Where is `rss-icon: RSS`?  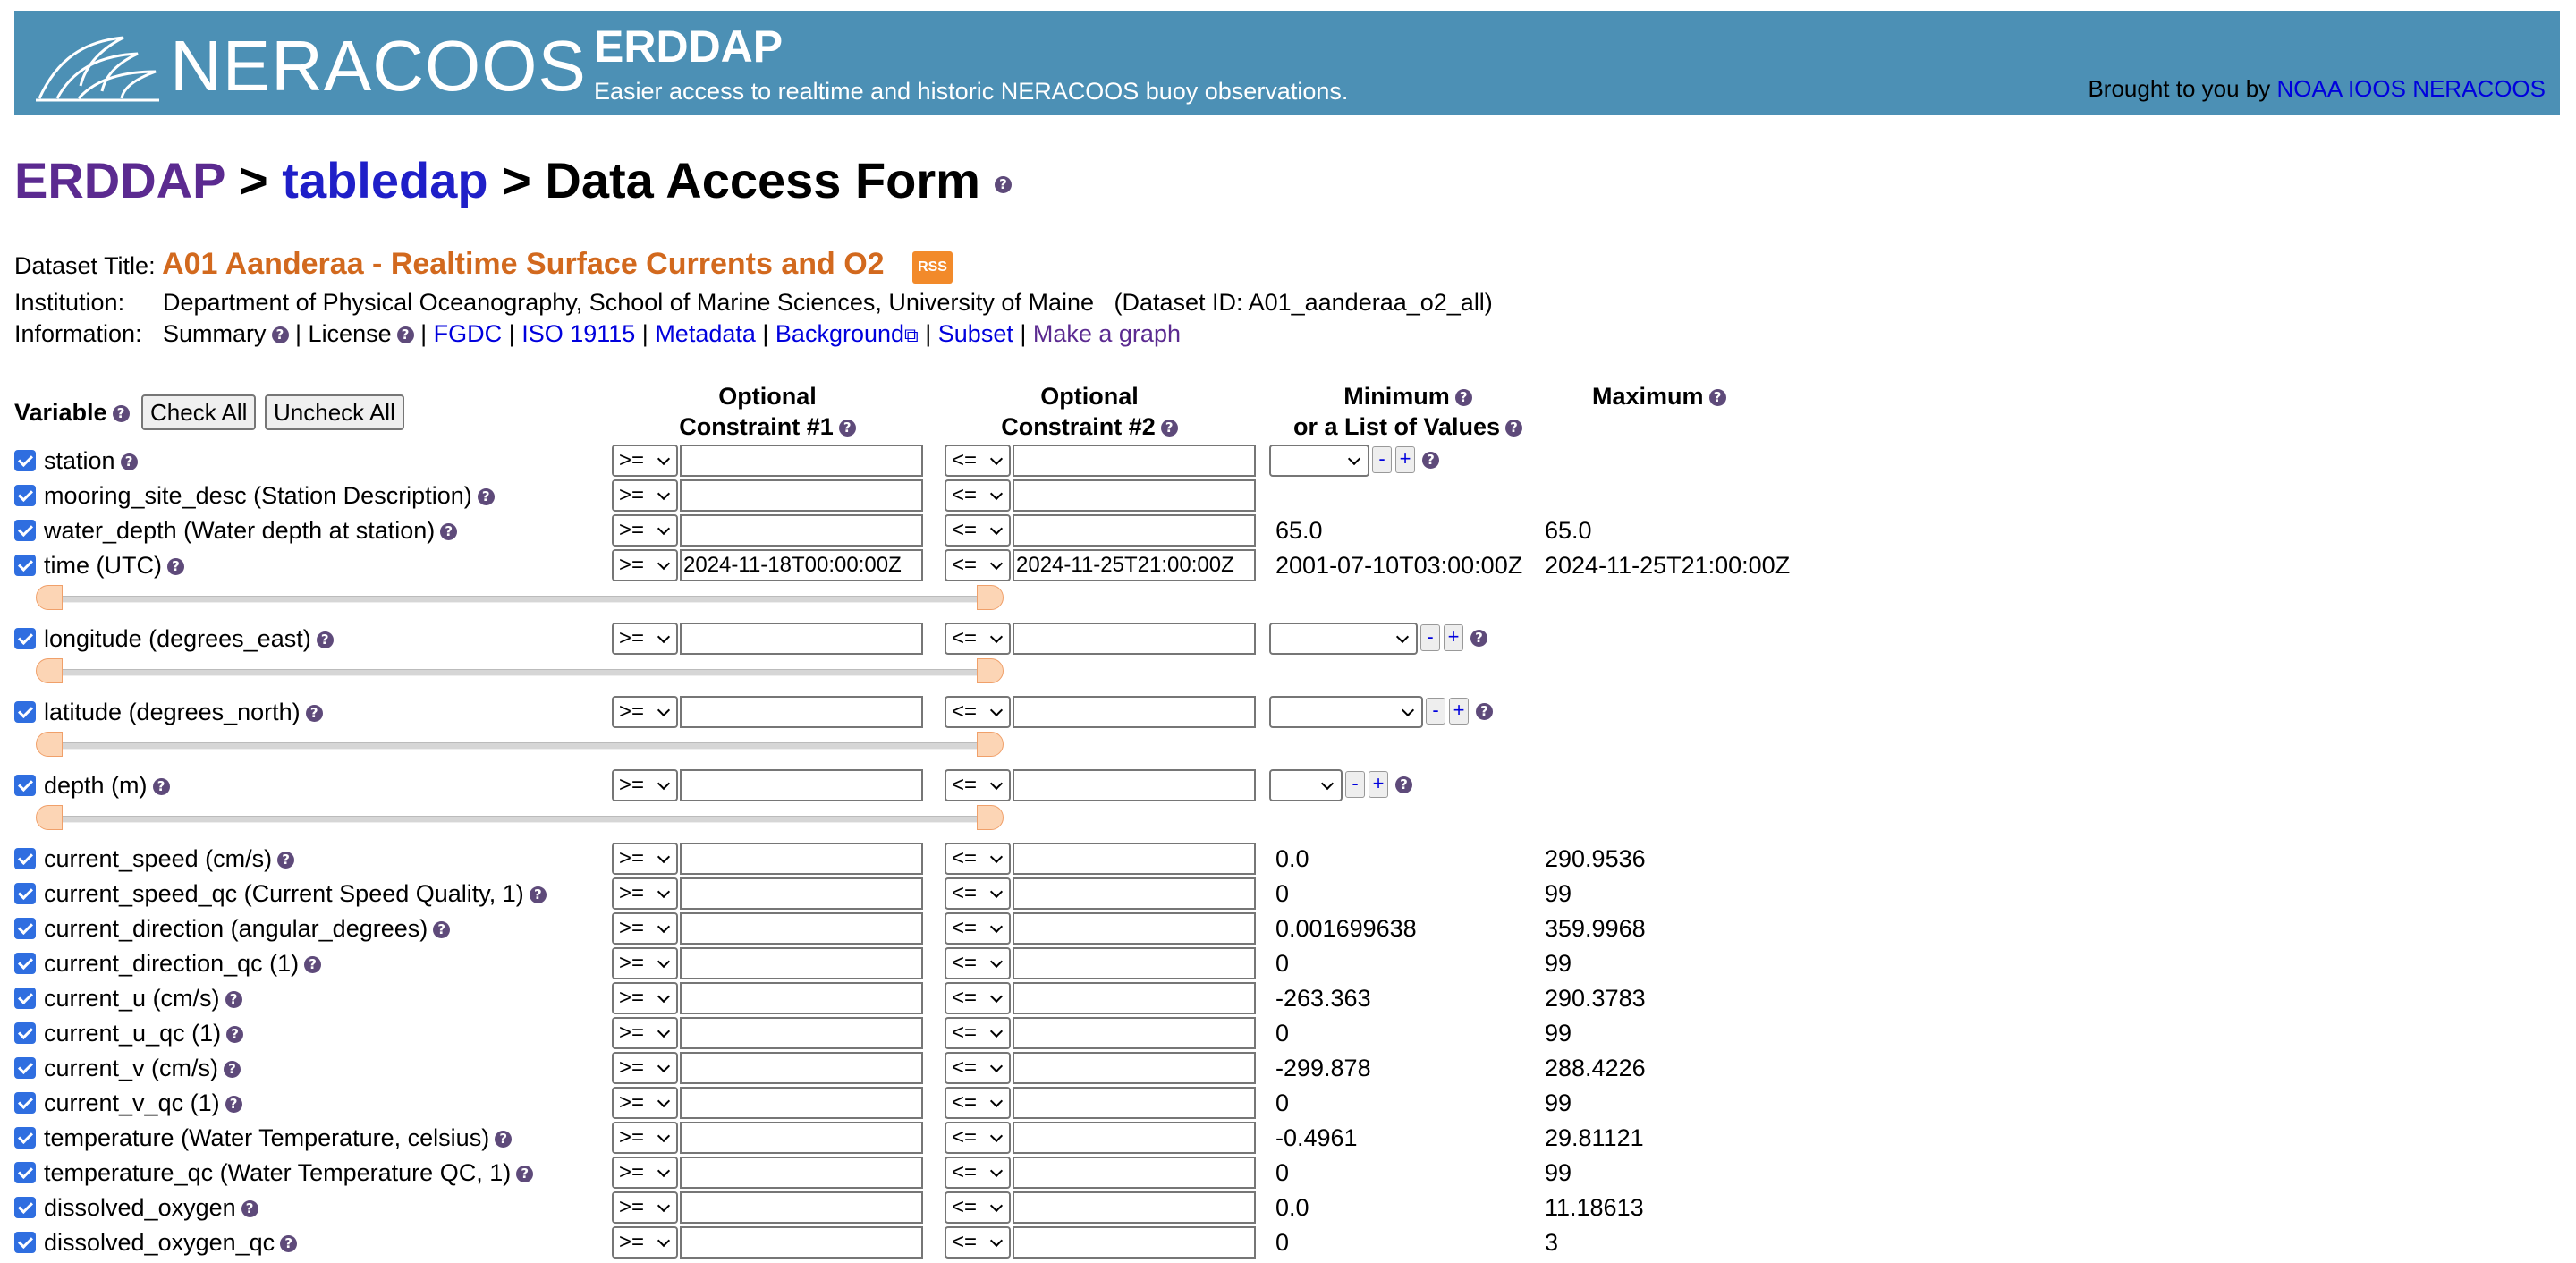
rss-icon: RSS is located at coordinates (932, 267).